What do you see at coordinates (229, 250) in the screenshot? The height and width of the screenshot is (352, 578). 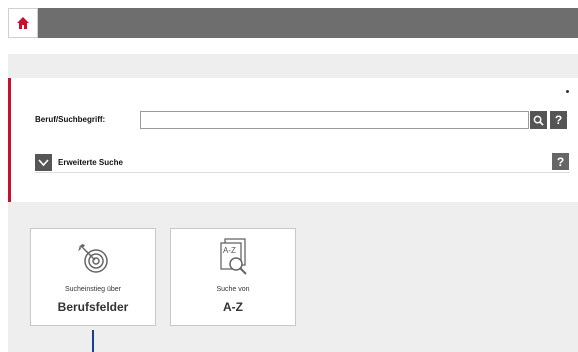 I see `svg-text: A-Z` at bounding box center [229, 250].